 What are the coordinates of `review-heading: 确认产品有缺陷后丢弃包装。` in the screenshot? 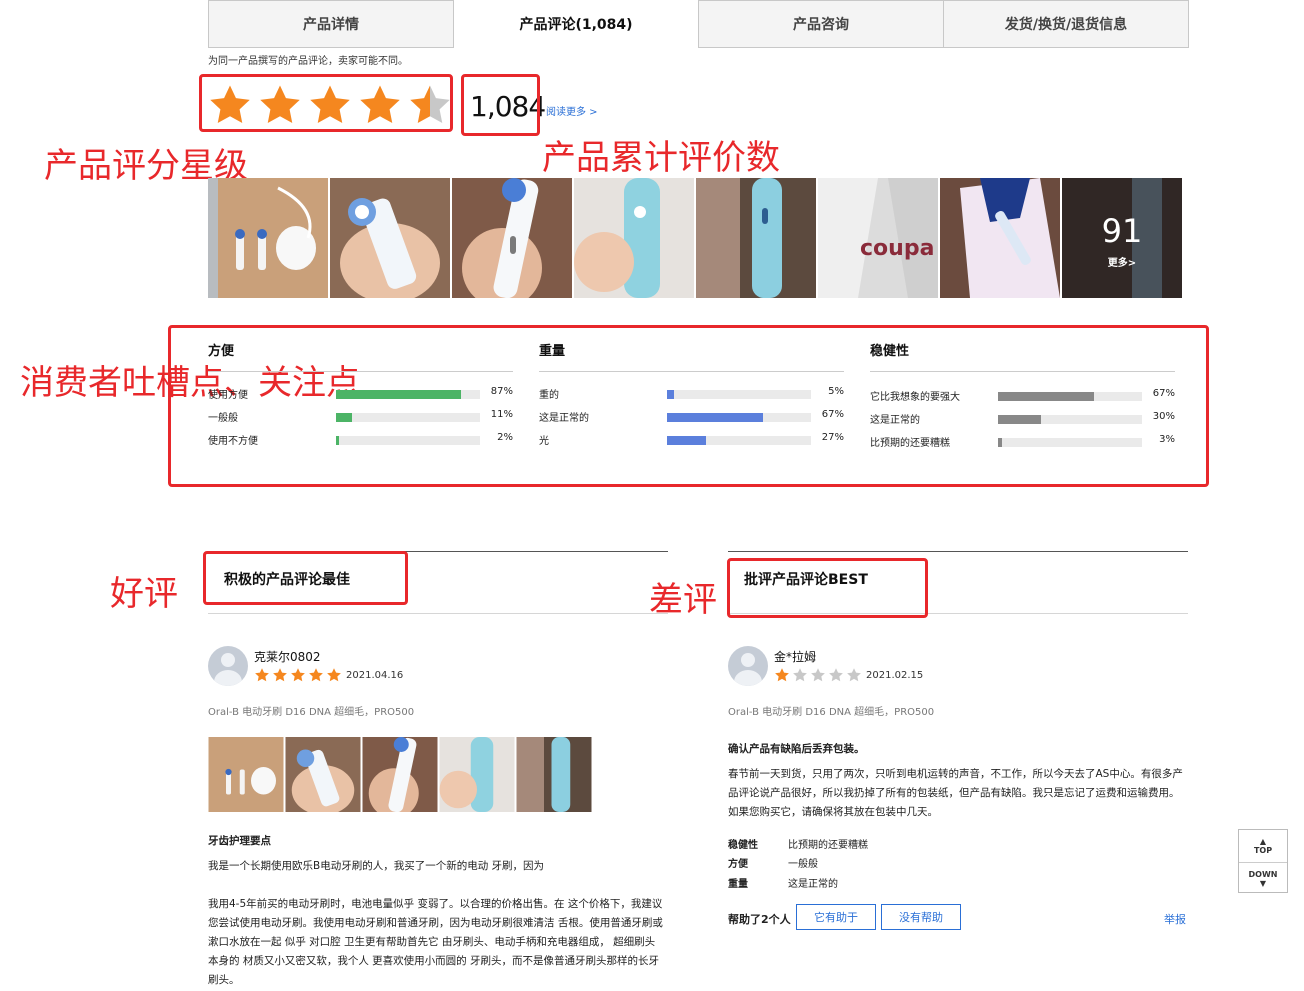 It's located at (796, 749).